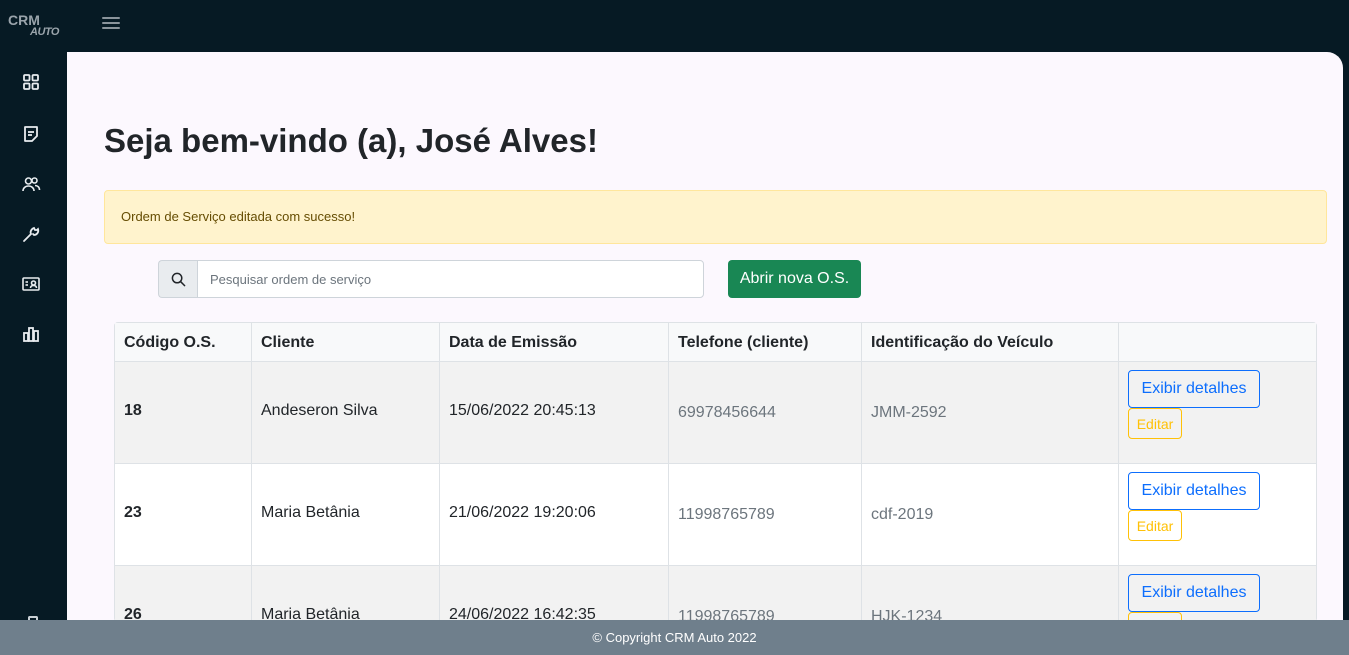 The width and height of the screenshot is (1349, 655). I want to click on copyright-text: © Copyright CRM Auto 2022, so click(674, 637).